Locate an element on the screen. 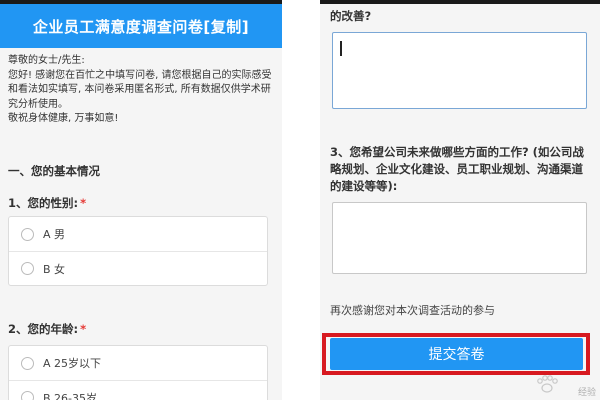 This screenshot has width=600, height=400. question-1-options: A 男 B 女 is located at coordinates (138, 251).